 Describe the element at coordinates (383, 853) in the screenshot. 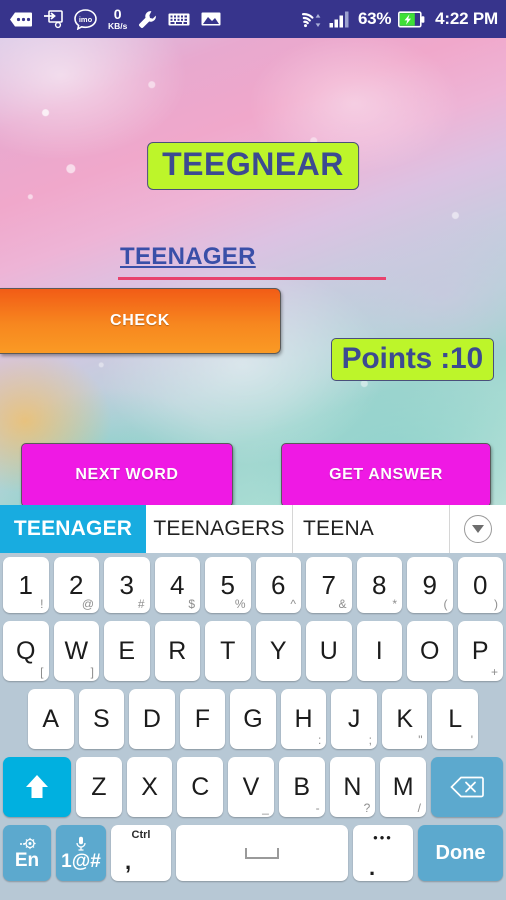

I see `period-key: ••• .` at that location.